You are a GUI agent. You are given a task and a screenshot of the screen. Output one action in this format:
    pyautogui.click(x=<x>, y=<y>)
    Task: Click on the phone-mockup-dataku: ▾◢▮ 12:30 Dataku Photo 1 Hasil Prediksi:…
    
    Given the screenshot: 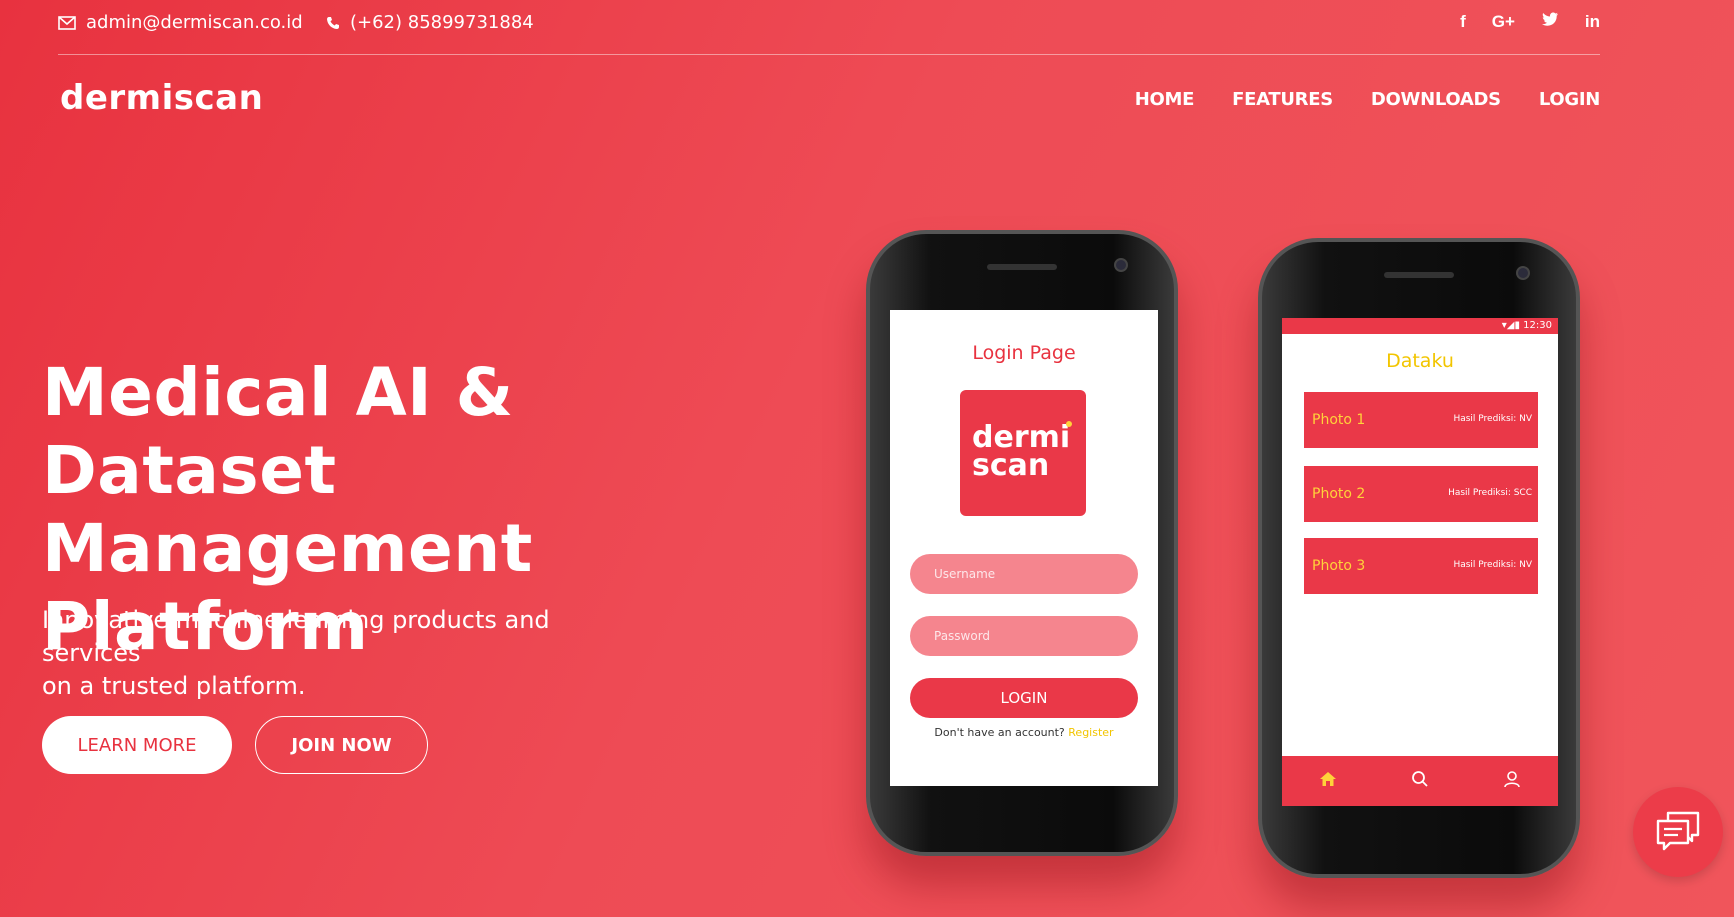 What is the action you would take?
    pyautogui.click(x=1419, y=558)
    